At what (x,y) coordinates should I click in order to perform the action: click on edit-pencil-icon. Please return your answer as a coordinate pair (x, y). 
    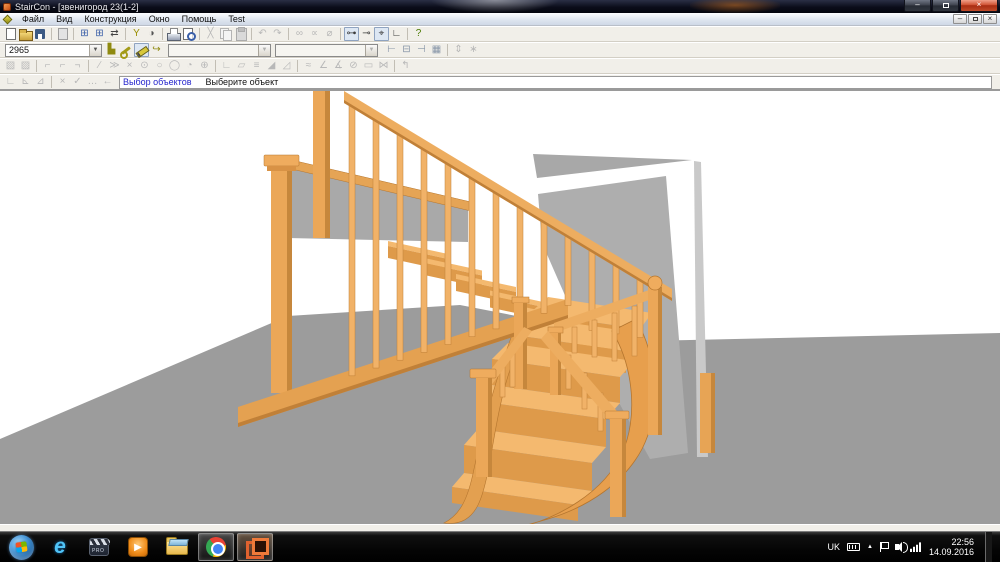
    Looking at the image, I should click on (141, 50).